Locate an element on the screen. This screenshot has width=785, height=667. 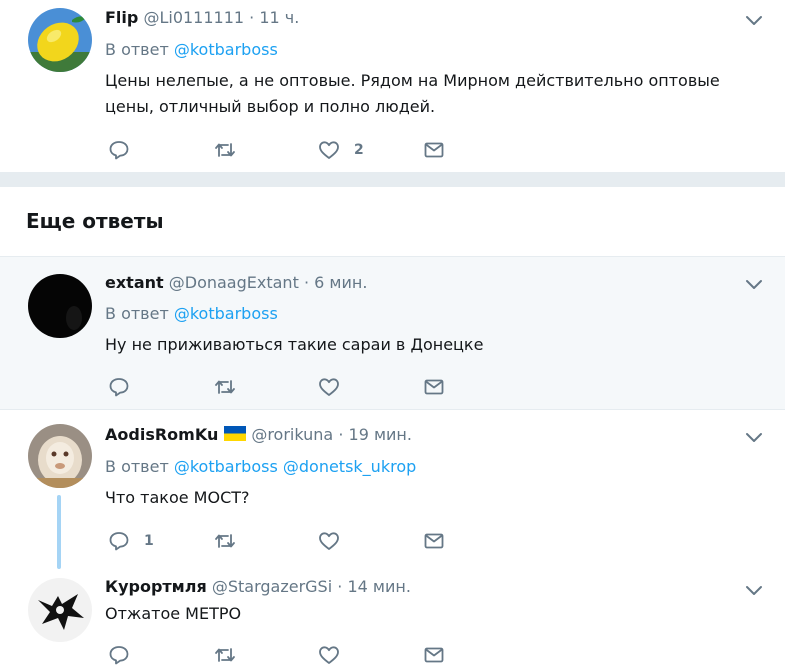
user-handle: @rorikuna is located at coordinates (292, 434).